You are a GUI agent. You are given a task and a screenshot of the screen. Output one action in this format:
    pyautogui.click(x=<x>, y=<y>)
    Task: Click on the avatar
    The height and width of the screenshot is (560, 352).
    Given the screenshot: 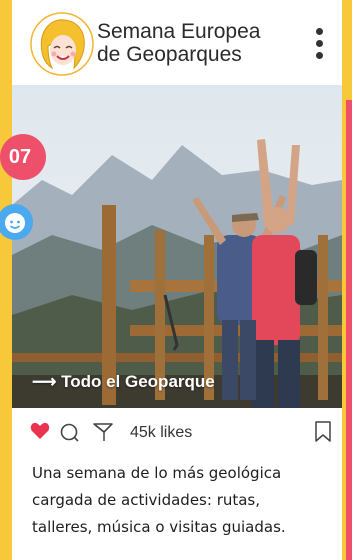 What is the action you would take?
    pyautogui.click(x=62, y=44)
    